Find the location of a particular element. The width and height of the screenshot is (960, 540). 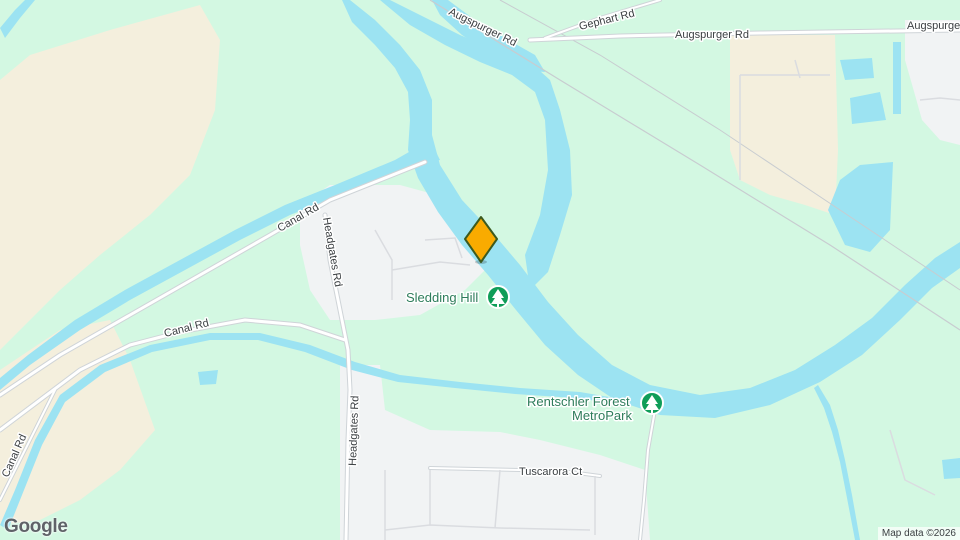

poi-label-rentschler-line1: Rentschler Forest is located at coordinates (578, 401).